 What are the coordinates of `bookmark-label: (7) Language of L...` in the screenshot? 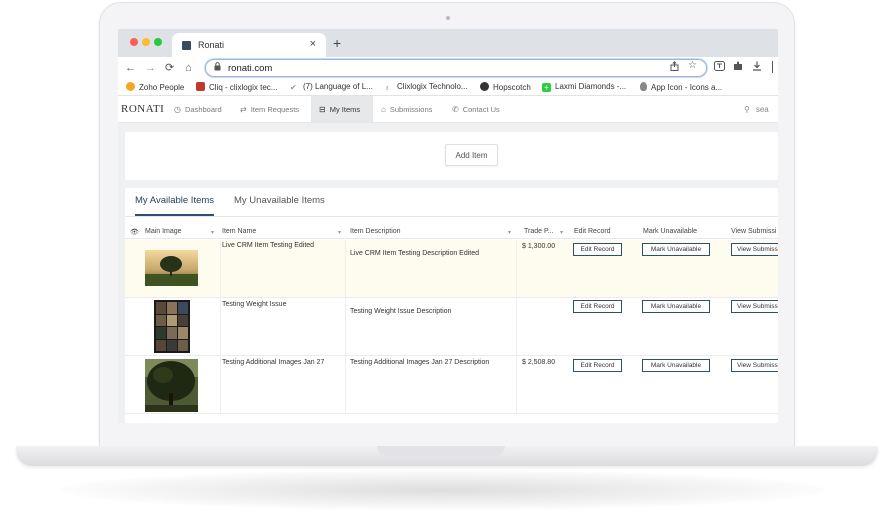 It's located at (338, 86).